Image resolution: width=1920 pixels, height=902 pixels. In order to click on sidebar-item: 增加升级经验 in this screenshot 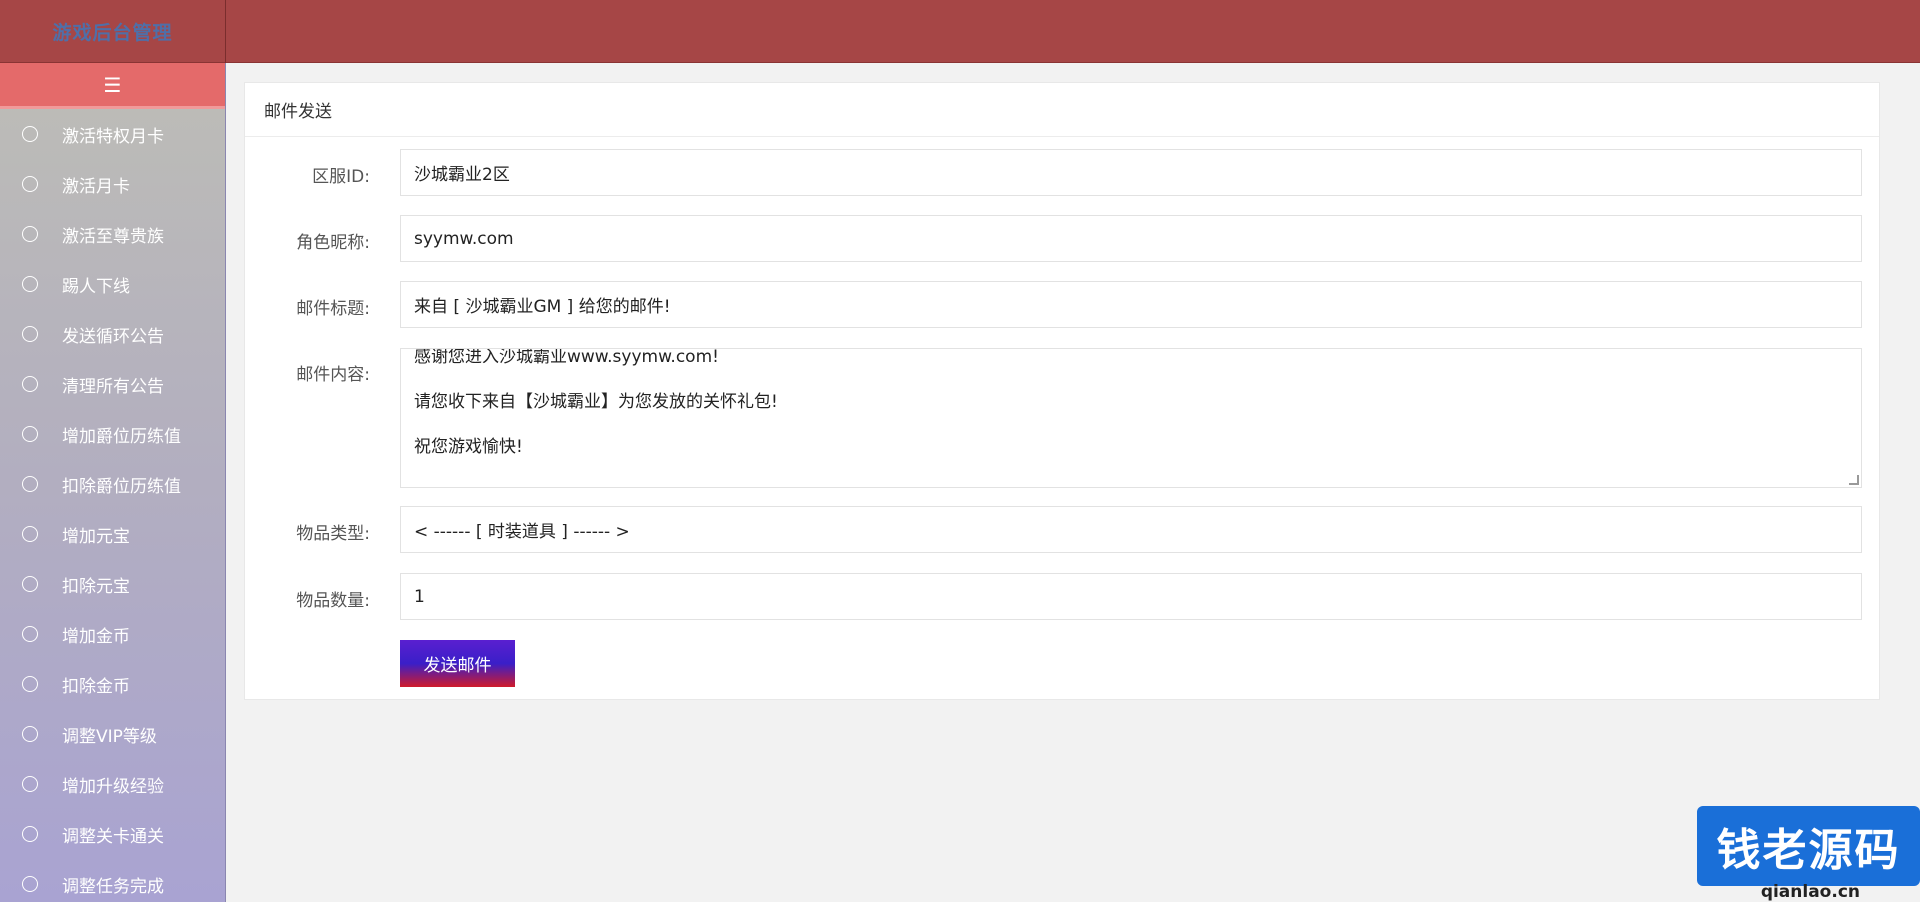, I will do `click(112, 784)`.